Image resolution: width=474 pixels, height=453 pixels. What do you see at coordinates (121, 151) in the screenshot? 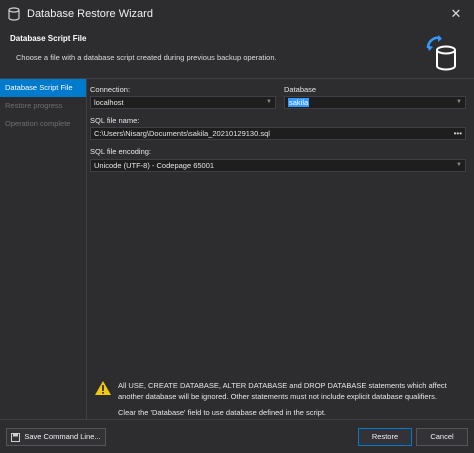
I see `encoding-label: SQL file encoding:` at bounding box center [121, 151].